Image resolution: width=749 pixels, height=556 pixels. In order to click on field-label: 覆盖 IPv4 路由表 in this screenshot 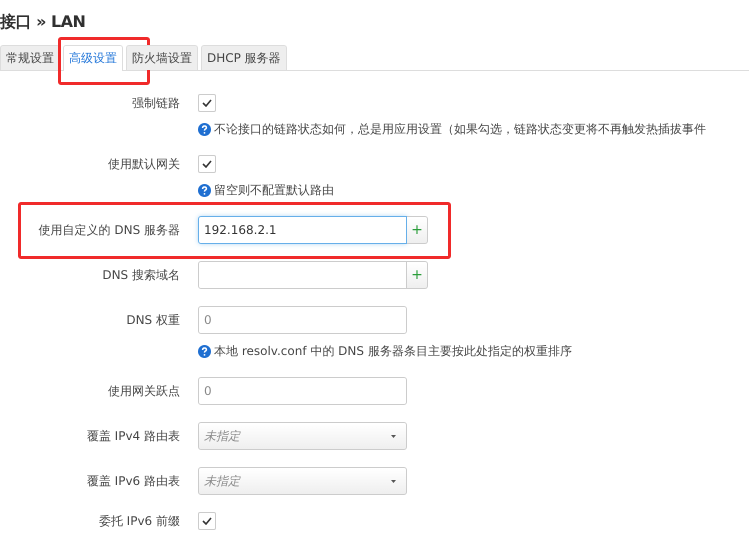, I will do `click(133, 436)`.